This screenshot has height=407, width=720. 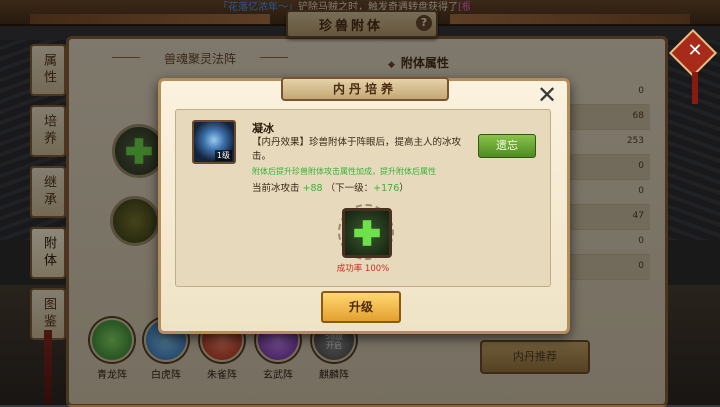 I want to click on plus-icon, so click(x=367, y=233).